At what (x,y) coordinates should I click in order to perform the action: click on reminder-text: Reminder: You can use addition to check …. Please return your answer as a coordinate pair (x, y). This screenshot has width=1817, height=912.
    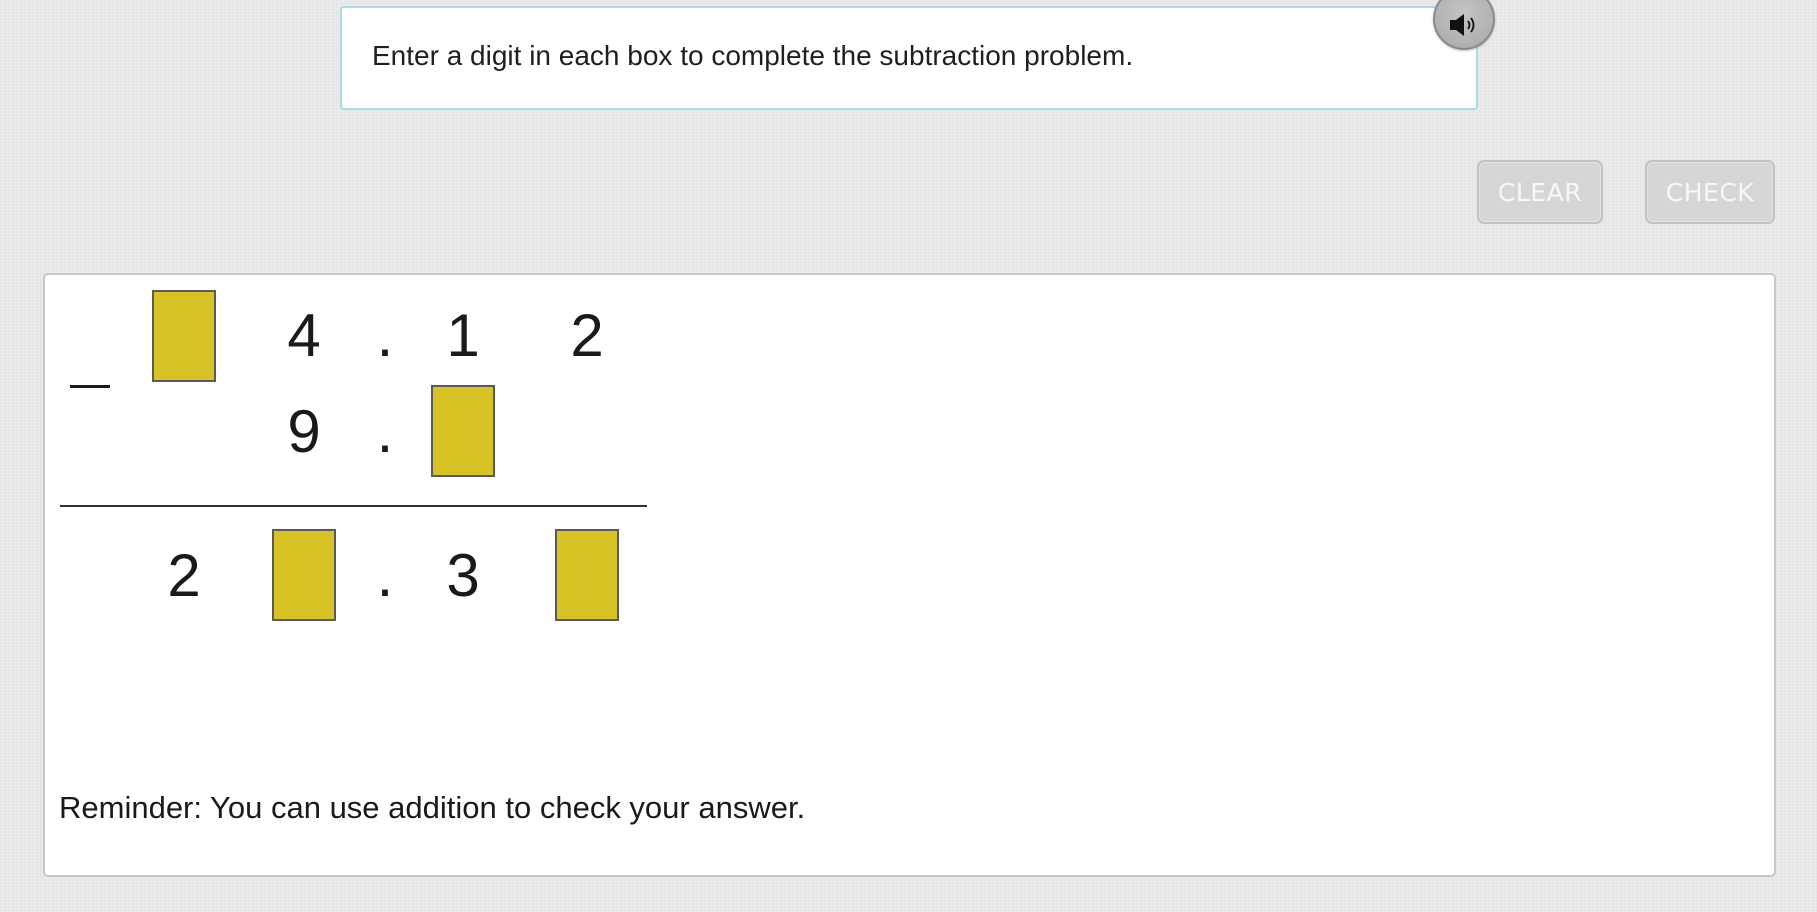
    Looking at the image, I should click on (432, 807).